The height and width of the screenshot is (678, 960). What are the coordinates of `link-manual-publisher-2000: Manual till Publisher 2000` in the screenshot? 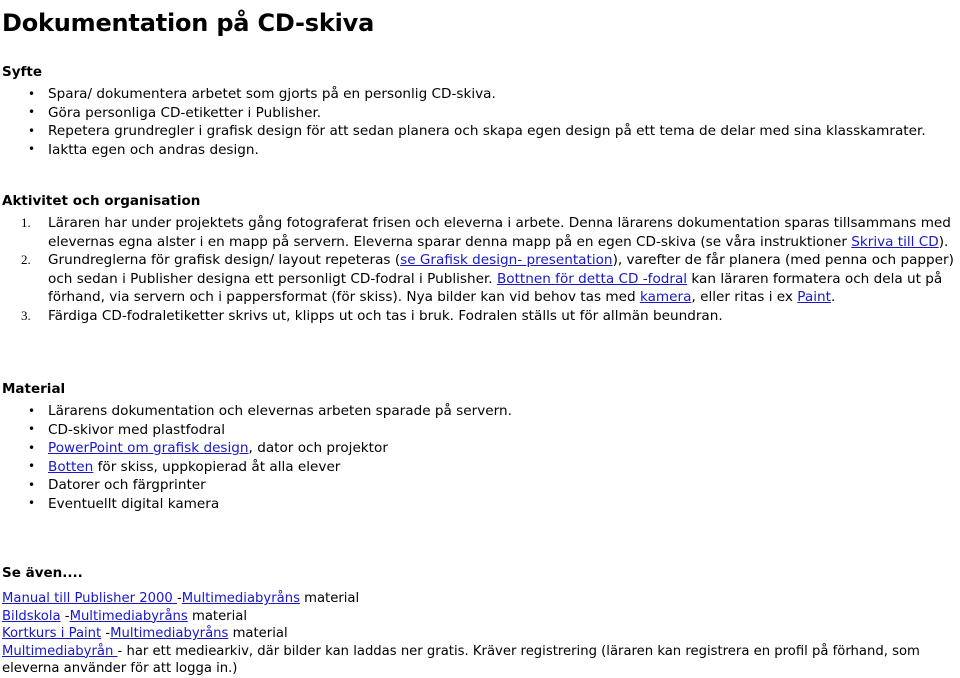 It's located at (89, 598).